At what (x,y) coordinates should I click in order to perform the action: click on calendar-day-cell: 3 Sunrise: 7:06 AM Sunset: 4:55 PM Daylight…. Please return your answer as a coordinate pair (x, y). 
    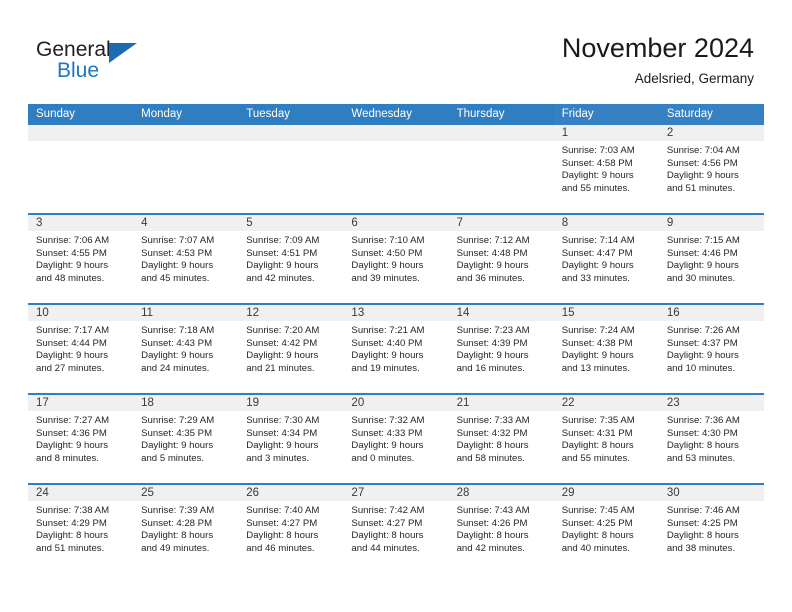
    Looking at the image, I should click on (81, 259).